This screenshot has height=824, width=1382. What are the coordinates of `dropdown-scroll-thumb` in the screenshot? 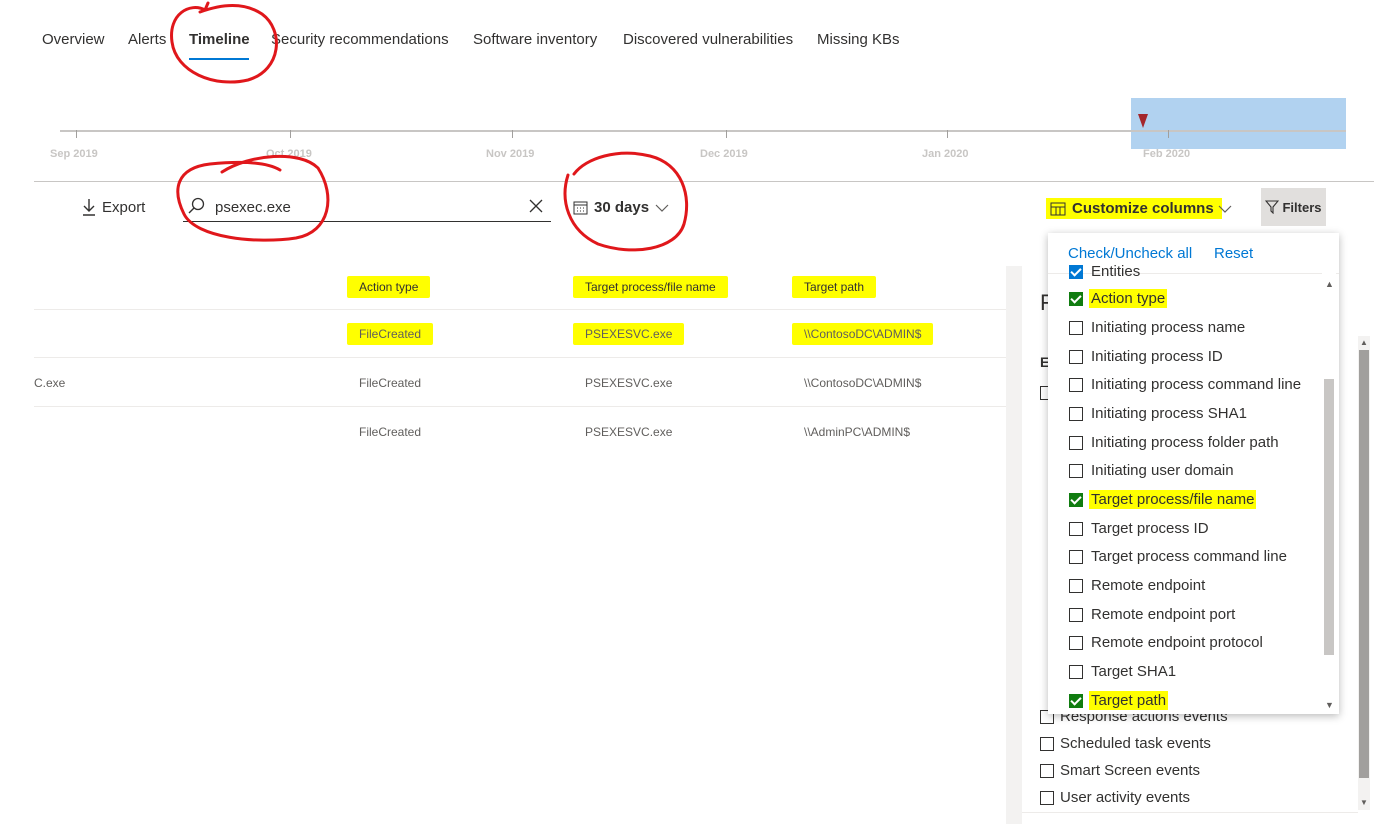 It's located at (1329, 517).